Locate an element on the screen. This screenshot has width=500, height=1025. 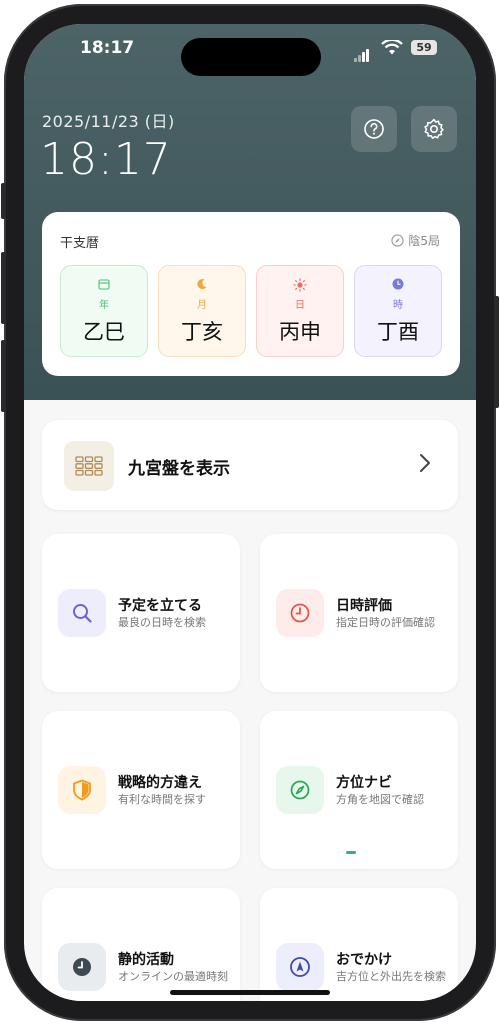
tile-title: 静的活動 is located at coordinates (146, 960).